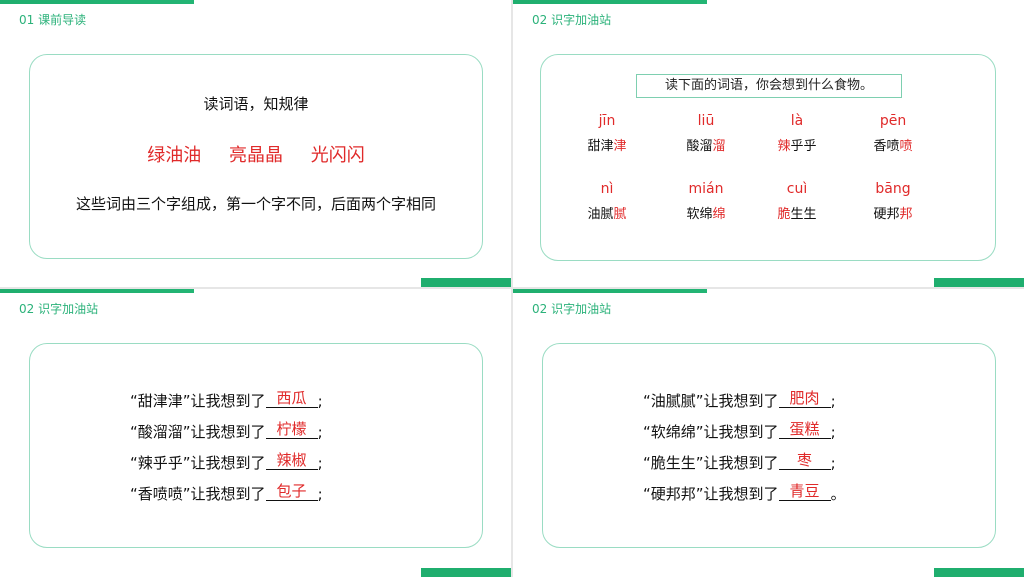 This screenshot has height=577, width=1024. I want to click on word: 香喷喷, so click(893, 144).